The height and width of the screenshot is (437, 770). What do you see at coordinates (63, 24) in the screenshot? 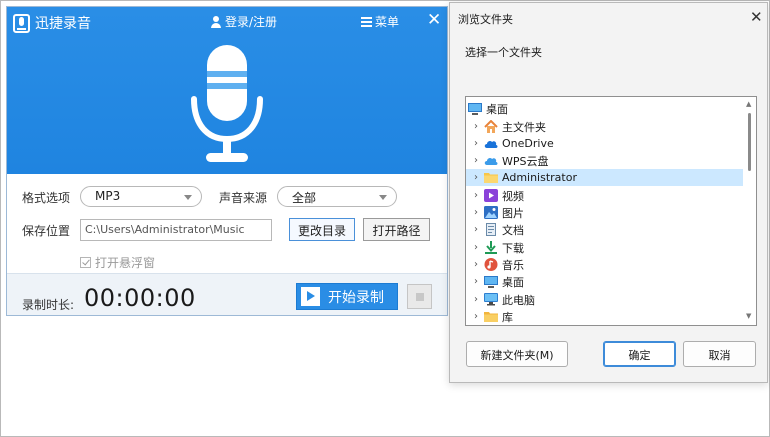
I see `app-title: 迅捷录音` at bounding box center [63, 24].